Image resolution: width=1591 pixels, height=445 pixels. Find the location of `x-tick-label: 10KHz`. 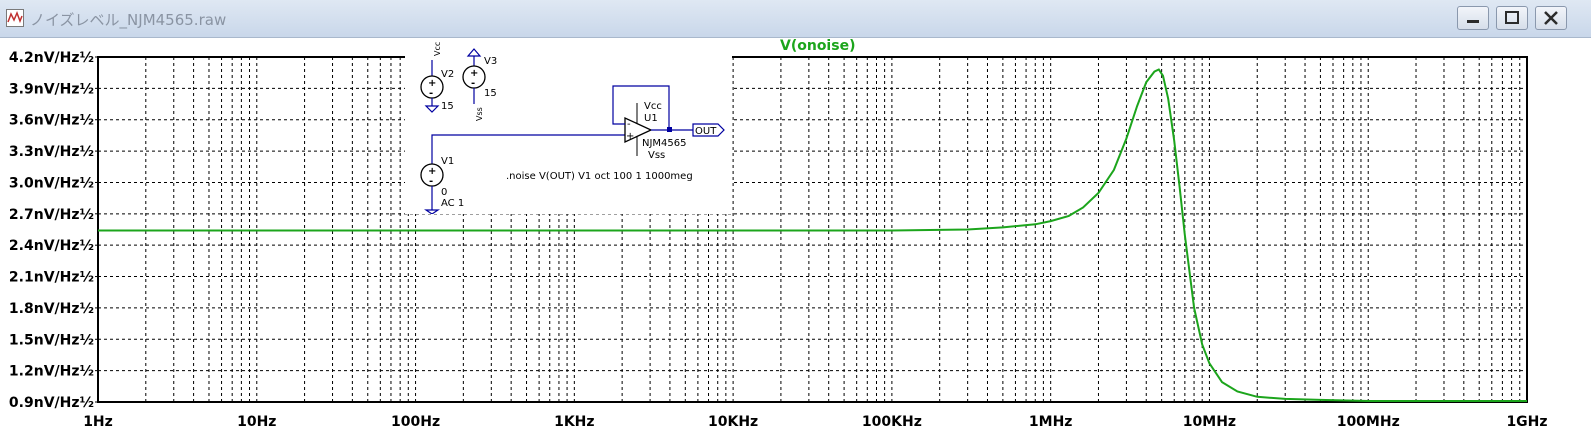

x-tick-label: 10KHz is located at coordinates (733, 422).